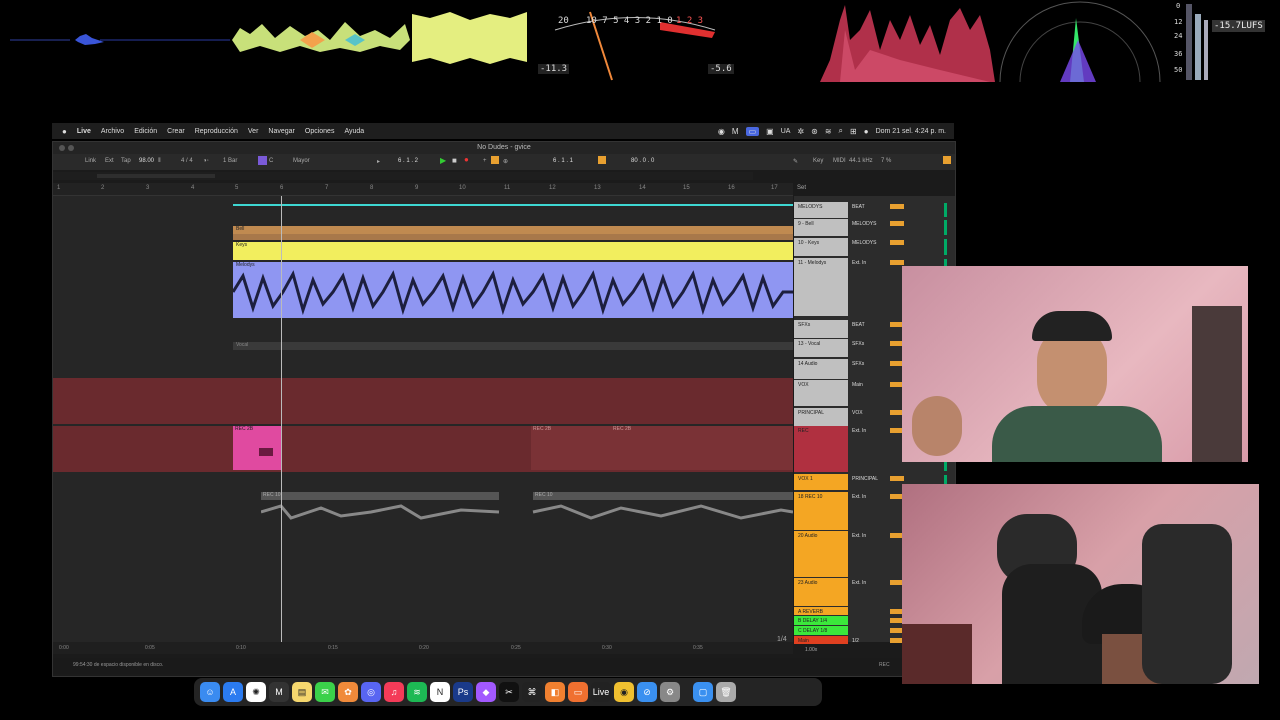 This screenshot has height=720, width=1280. What do you see at coordinates (320, 131) in the screenshot?
I see `menu-opciones: Opciones` at bounding box center [320, 131].